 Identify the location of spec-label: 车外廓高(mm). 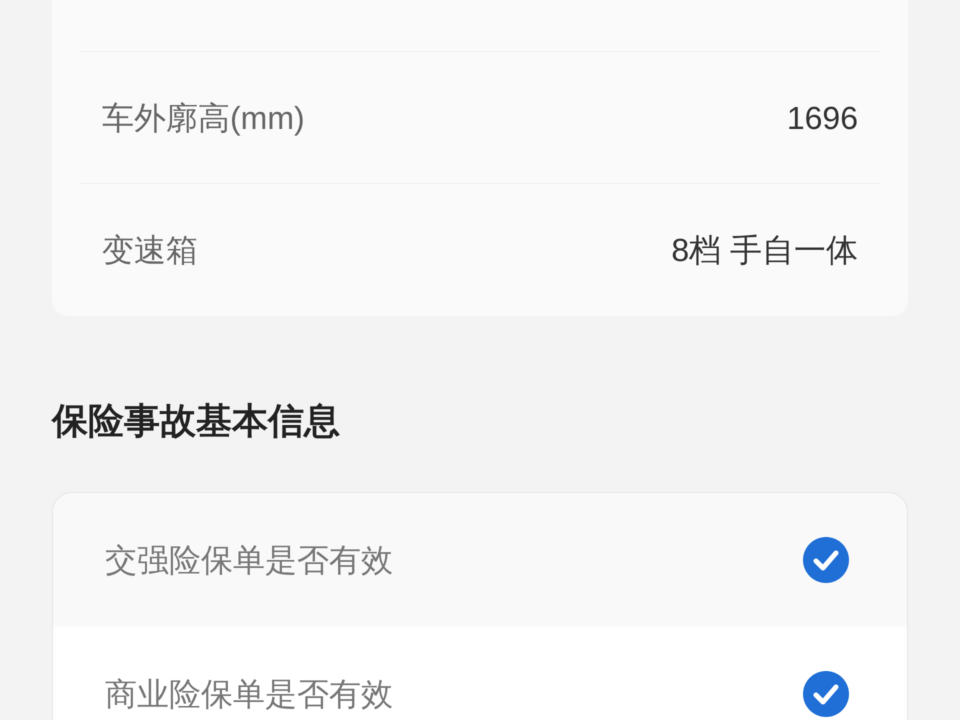
(203, 118).